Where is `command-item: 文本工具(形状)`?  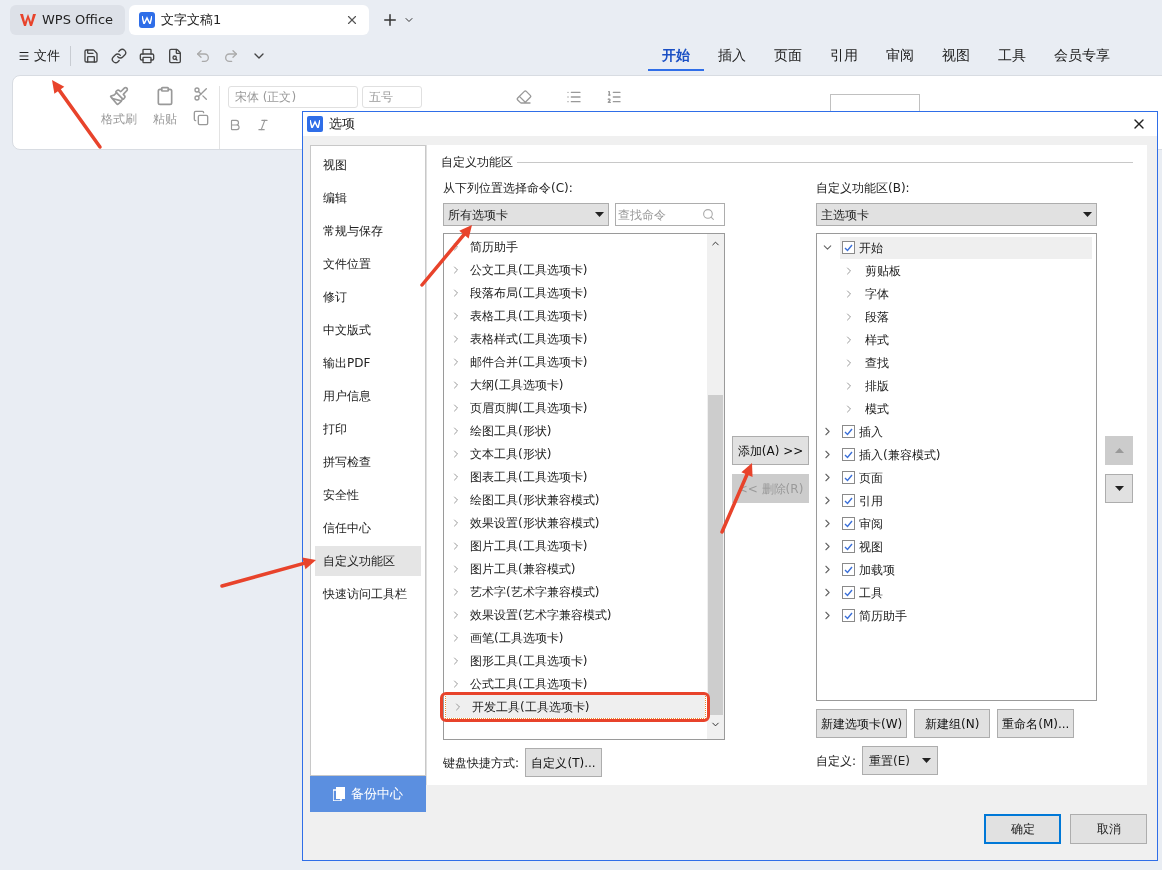
command-item: 文本工具(形状) is located at coordinates (575, 453).